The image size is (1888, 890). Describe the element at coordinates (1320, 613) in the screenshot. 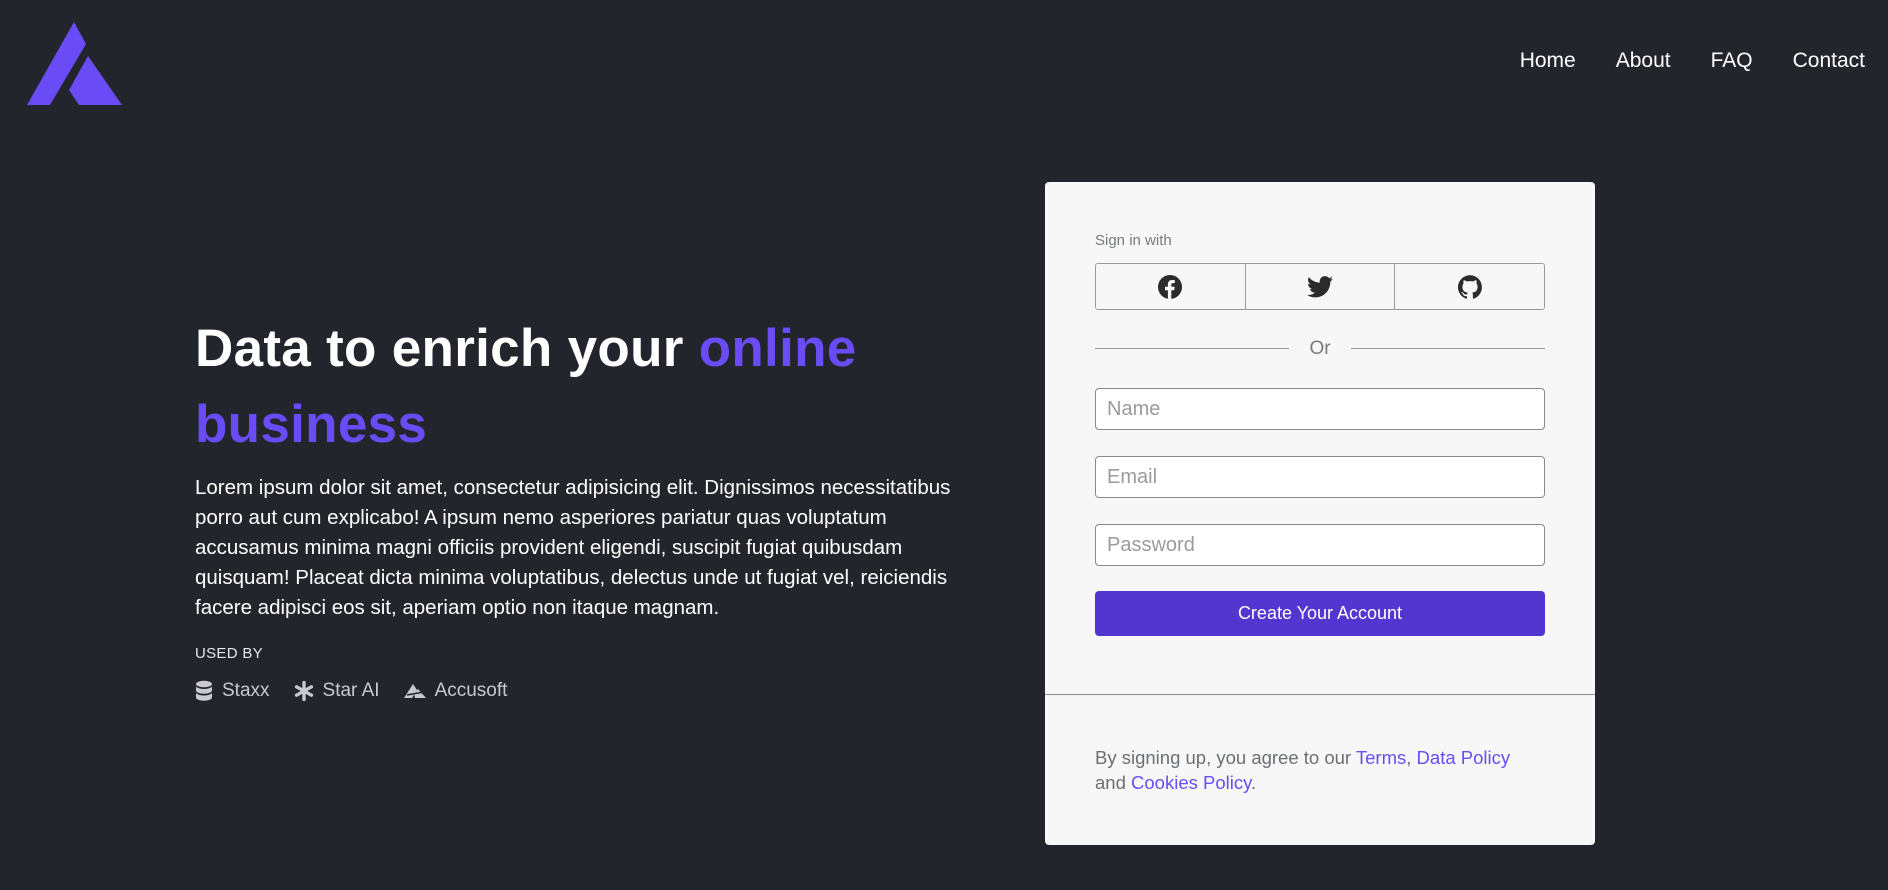

I see `create-account-button: Create Your Account` at that location.